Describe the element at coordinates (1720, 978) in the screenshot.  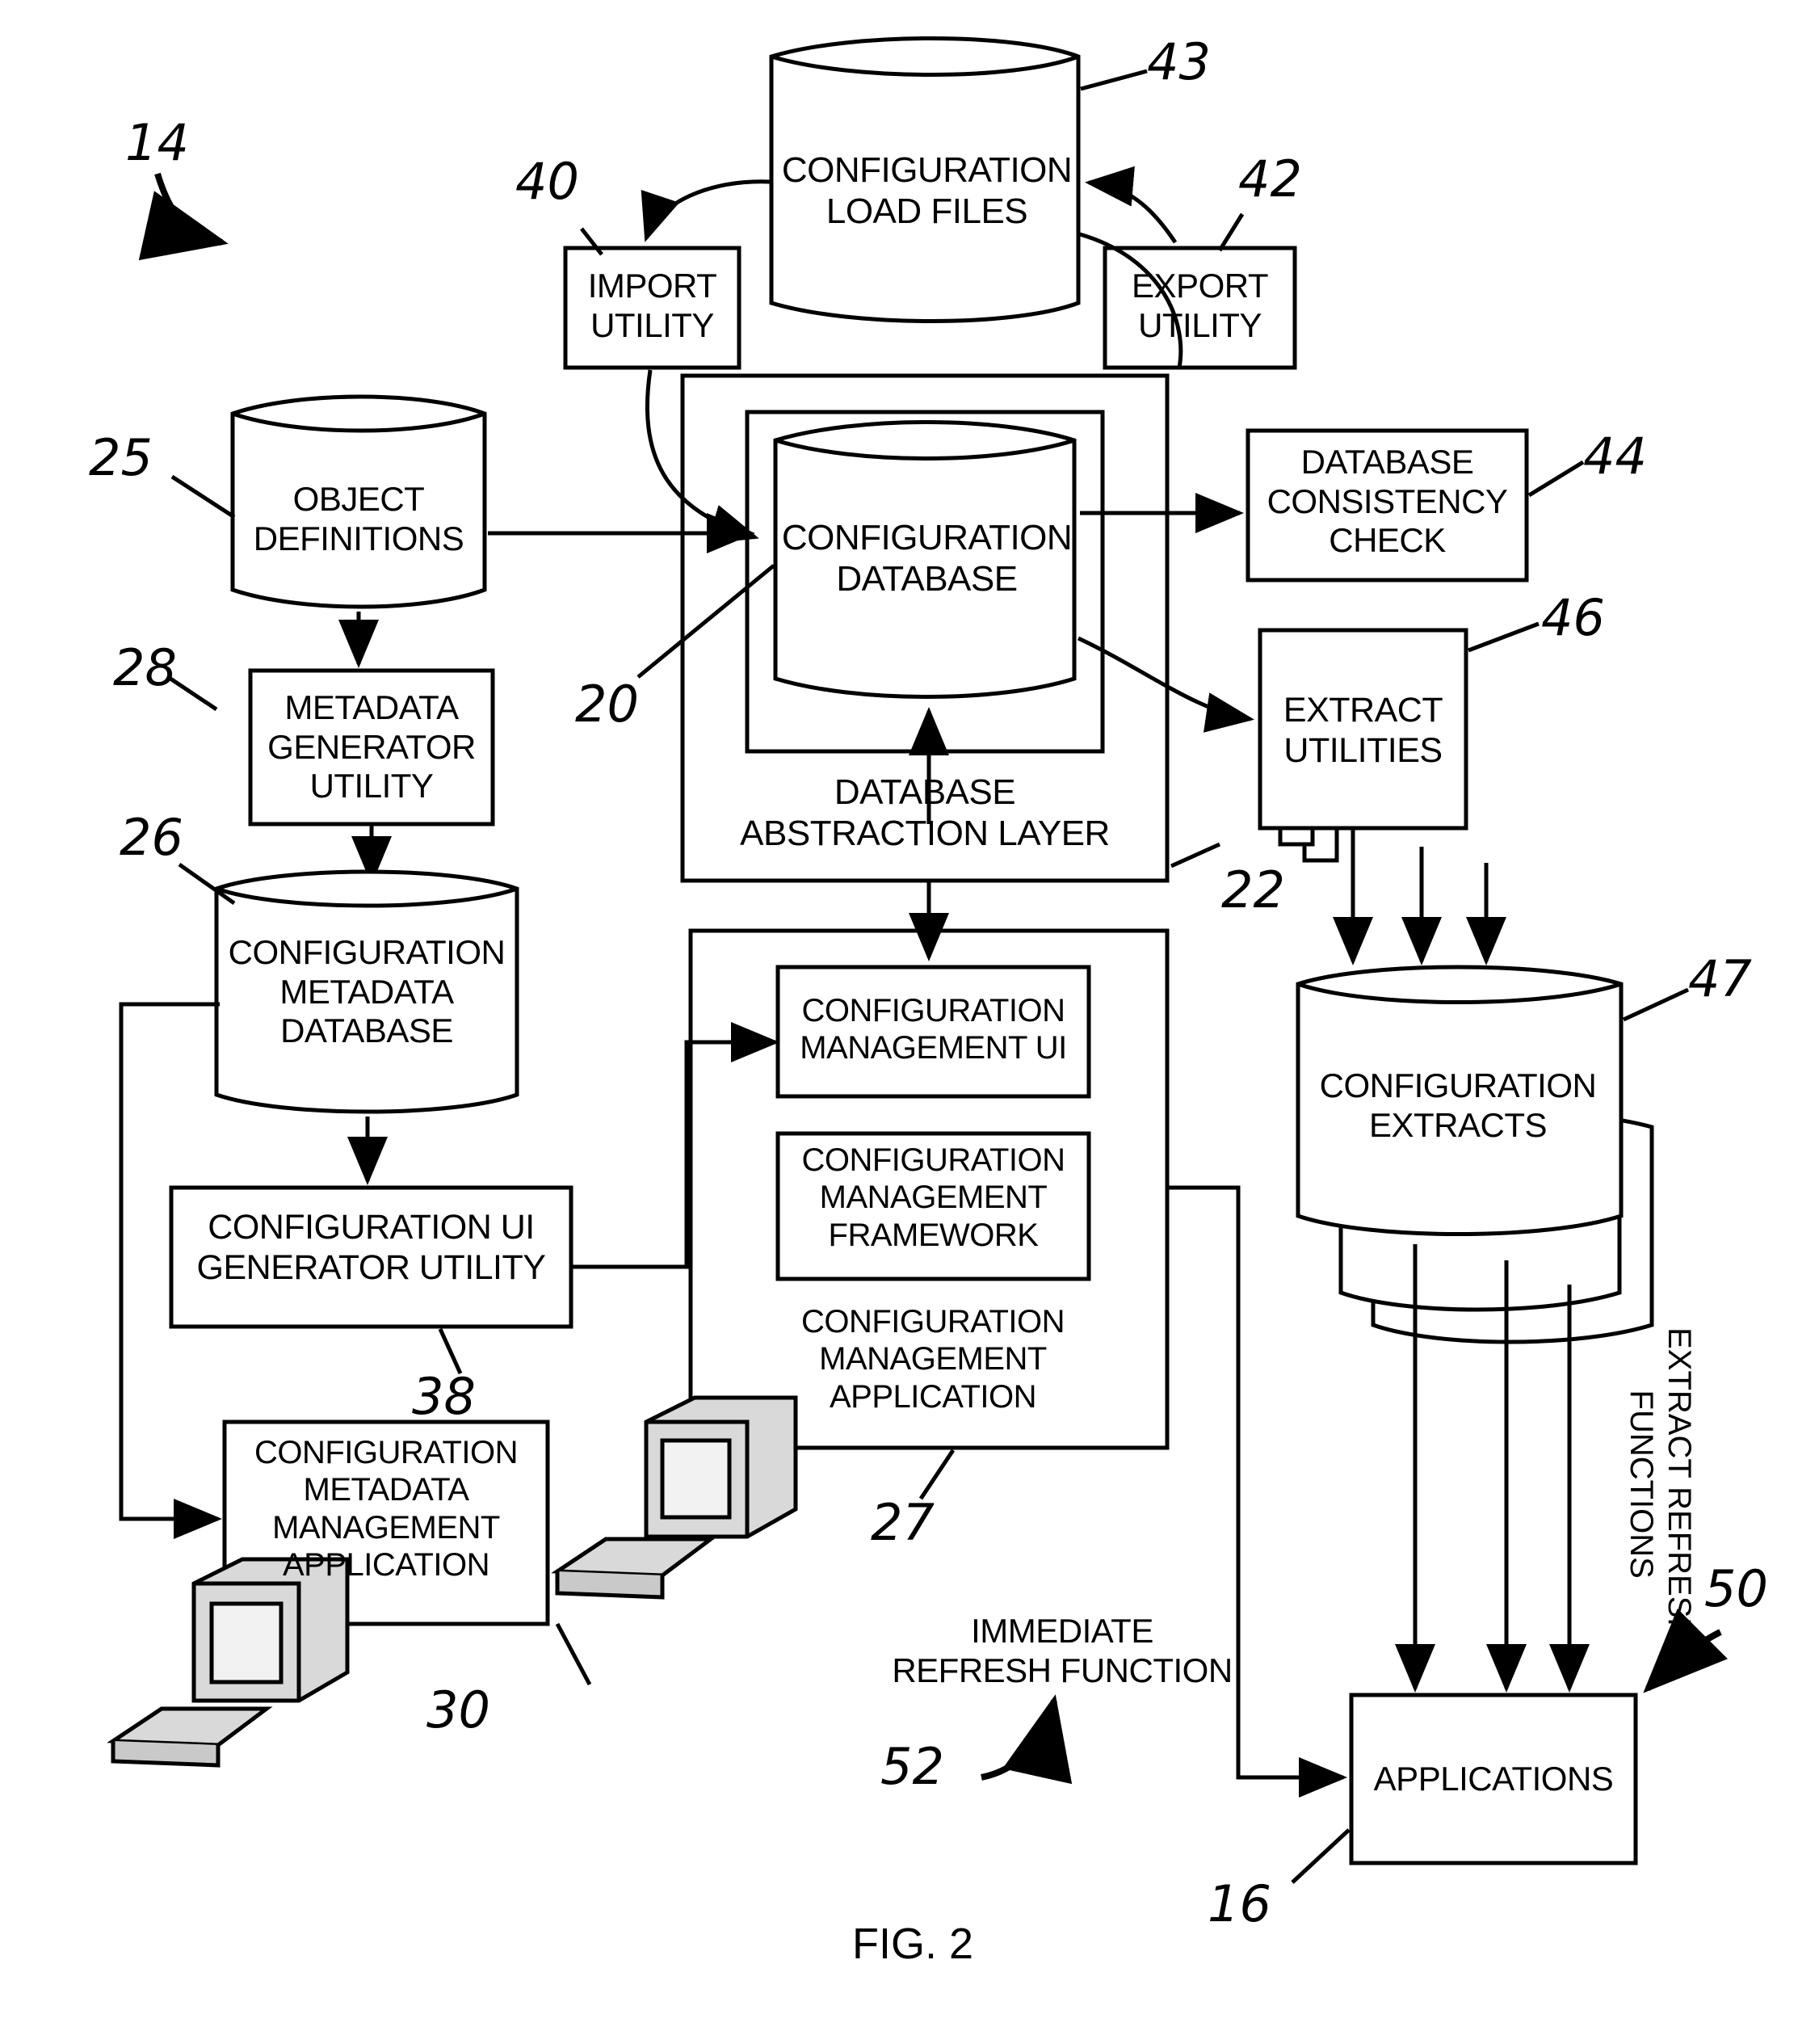
I see `ref-47: 47` at that location.